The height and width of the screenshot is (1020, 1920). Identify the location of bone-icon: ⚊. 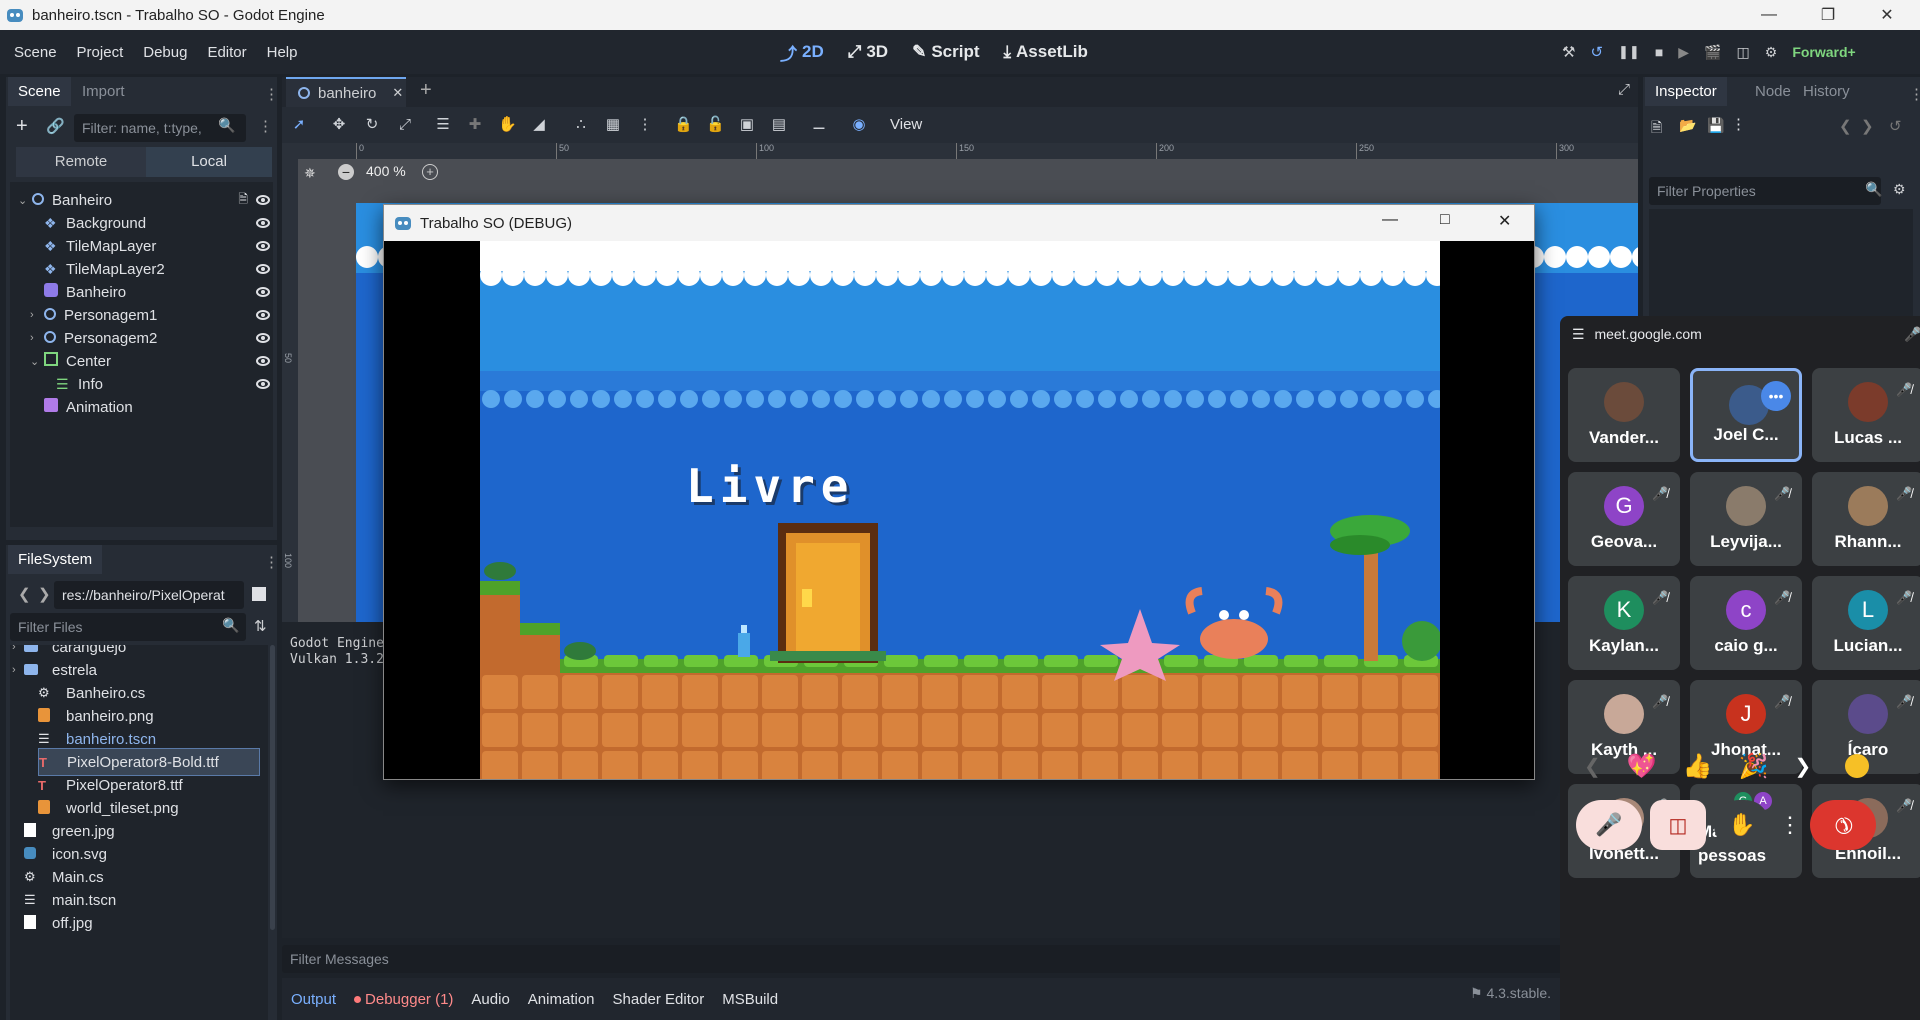
(819, 125).